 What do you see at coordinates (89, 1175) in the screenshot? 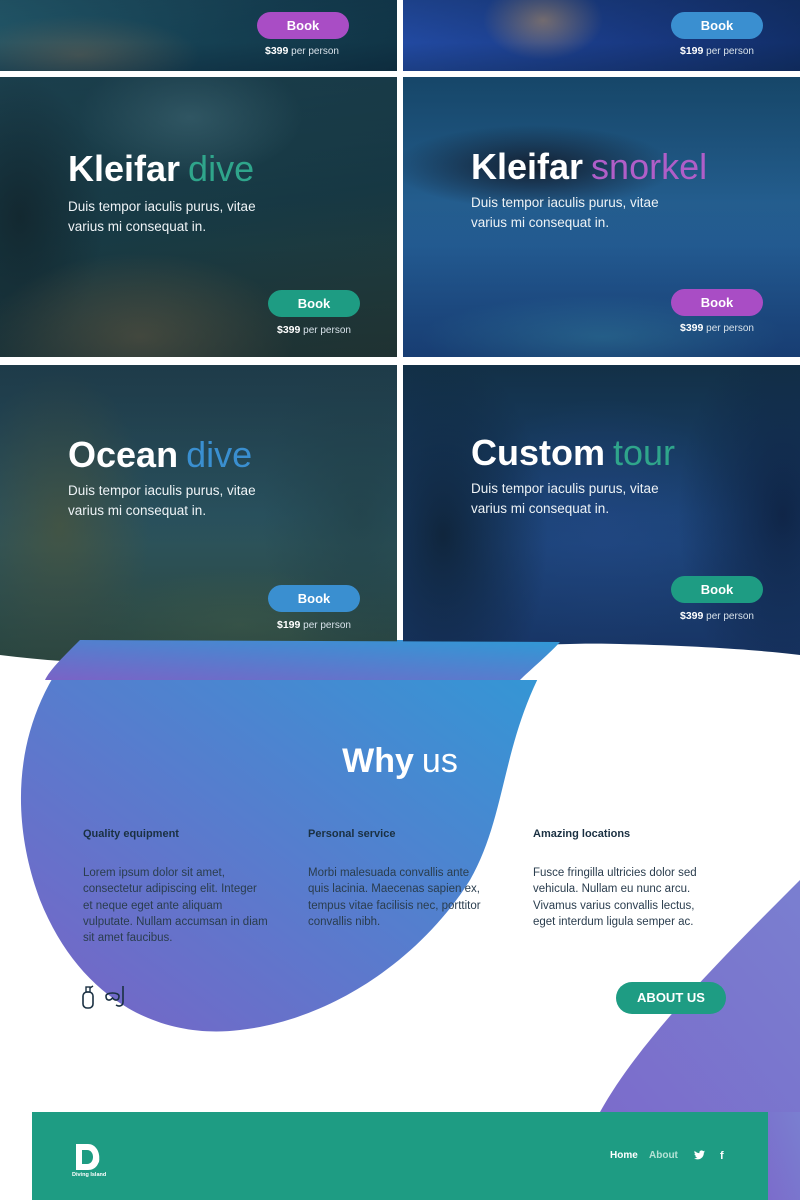
I see `logo-text: Diving Island` at bounding box center [89, 1175].